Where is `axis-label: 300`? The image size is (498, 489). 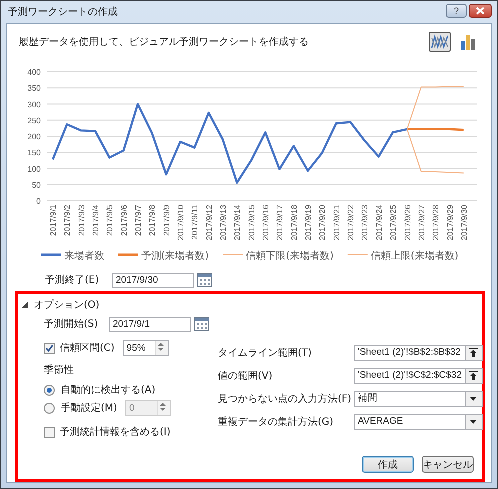 axis-label: 300 is located at coordinates (34, 105).